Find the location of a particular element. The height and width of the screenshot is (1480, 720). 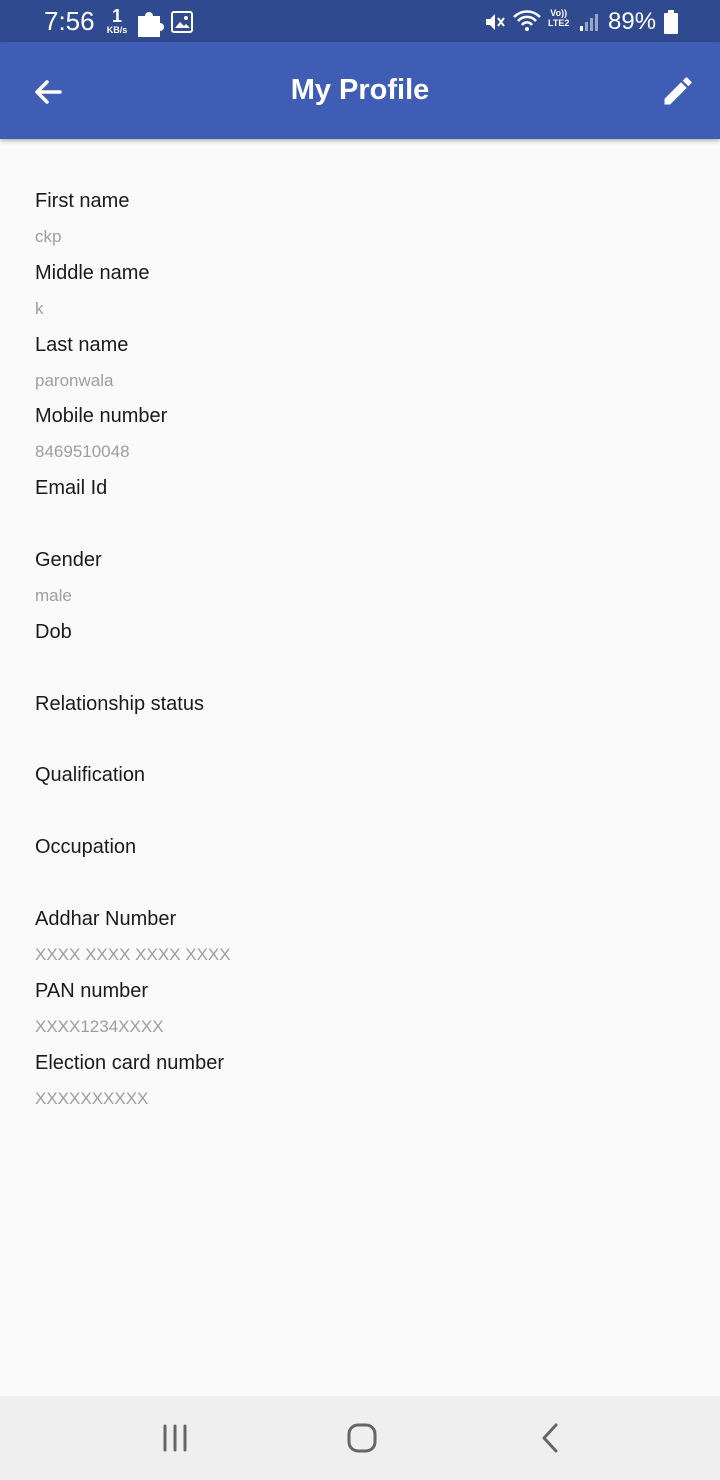

field-mobile-number: Mobile number 8469510048 is located at coordinates (360, 441).